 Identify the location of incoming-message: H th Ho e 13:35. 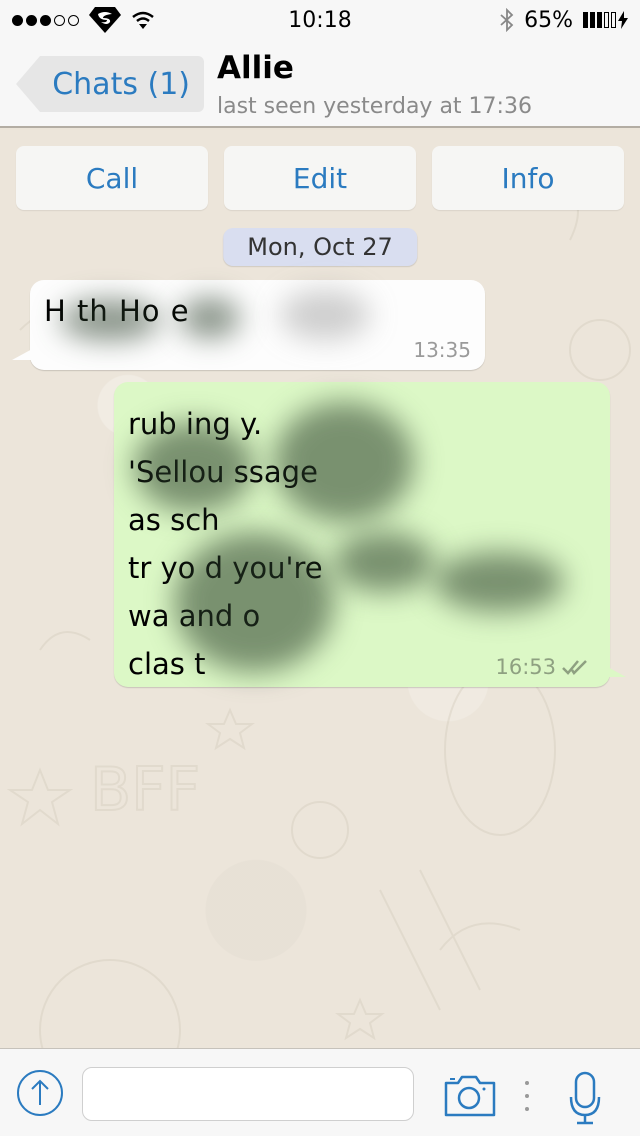
(248, 325).